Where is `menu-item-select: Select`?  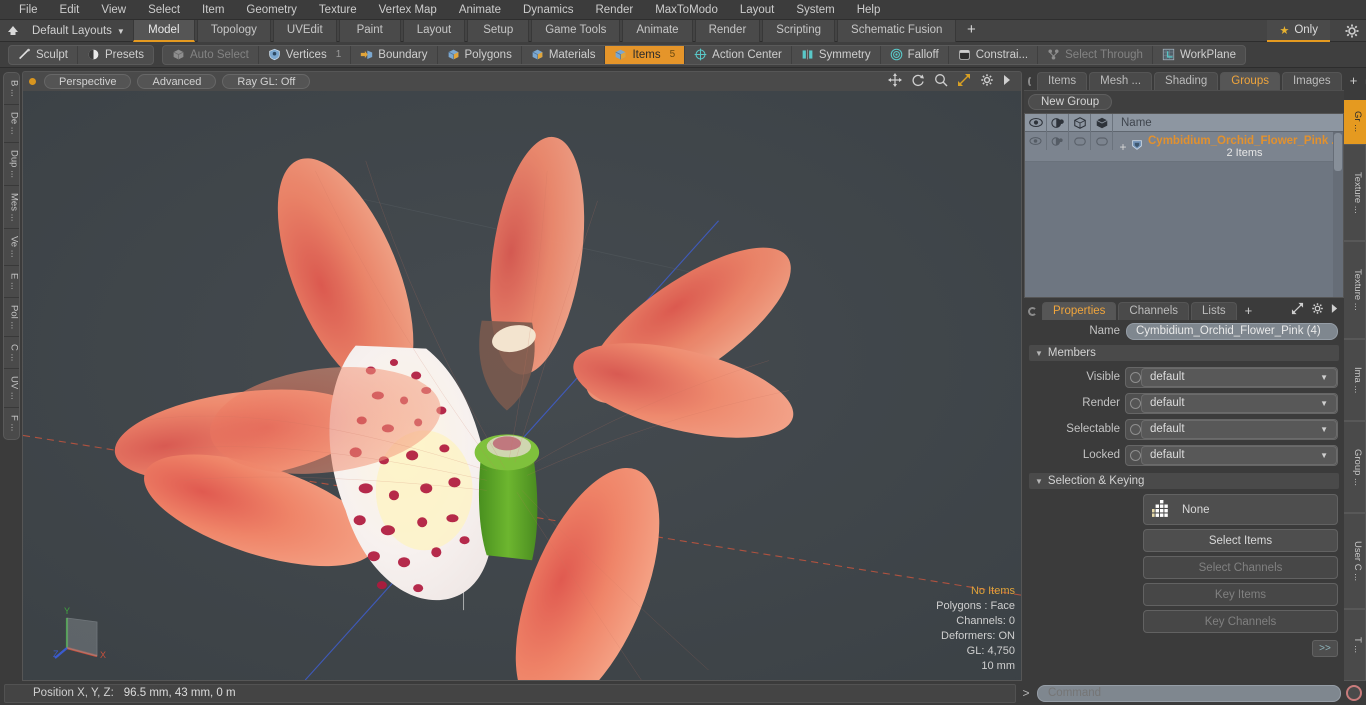 menu-item-select: Select is located at coordinates (164, 10).